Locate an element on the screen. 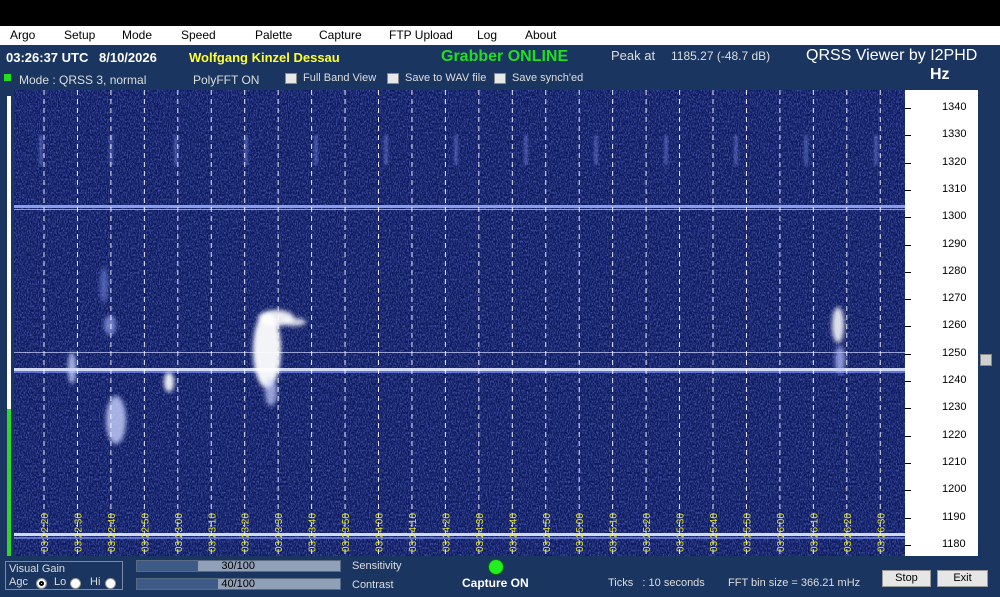  save-synch-label: Save synch'ed is located at coordinates (548, 78).